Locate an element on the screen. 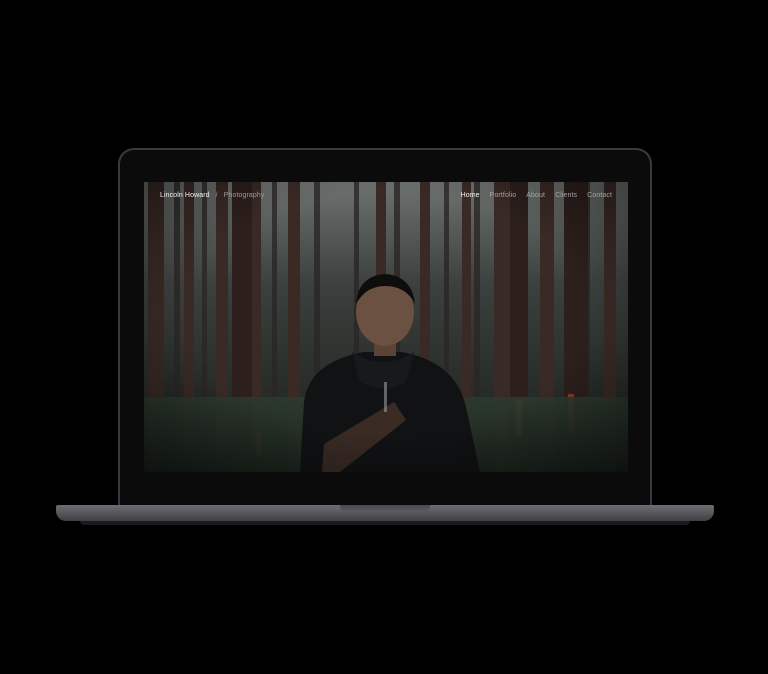 This screenshot has width=768, height=674. site-brand: Lincoln Howard / Photography is located at coordinates (212, 195).